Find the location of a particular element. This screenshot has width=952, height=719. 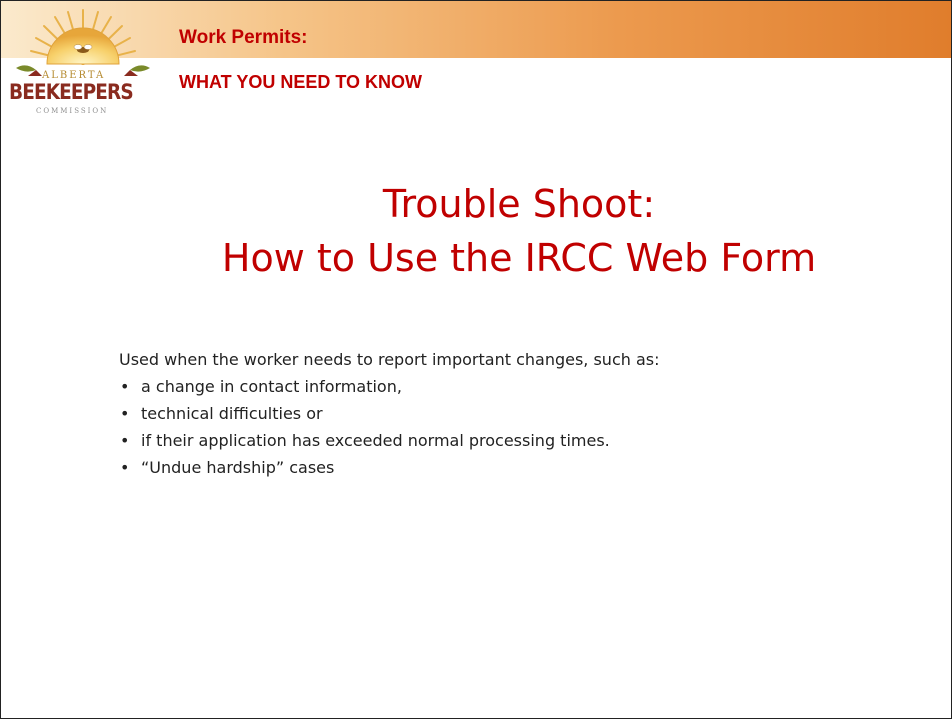

bullet-item: • a change in contact information, is located at coordinates (499, 386).